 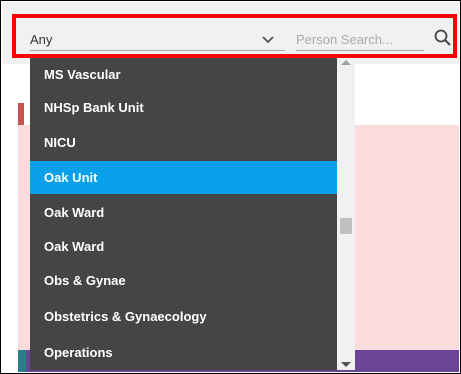 I want to click on scroll-up-arrow-icon, so click(x=346, y=62).